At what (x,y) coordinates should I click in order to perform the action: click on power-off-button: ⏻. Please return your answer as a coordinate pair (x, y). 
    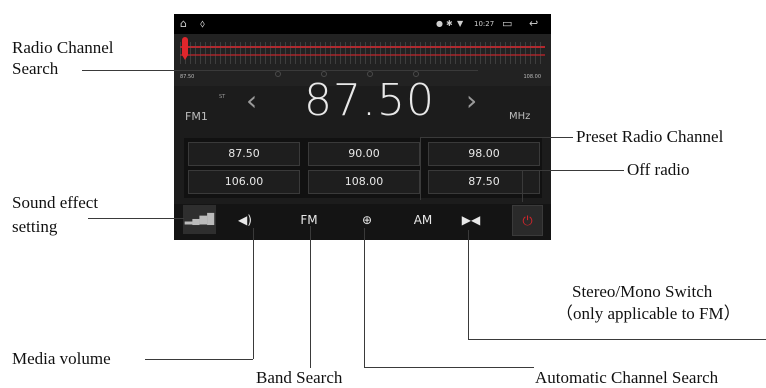
    Looking at the image, I should click on (527, 220).